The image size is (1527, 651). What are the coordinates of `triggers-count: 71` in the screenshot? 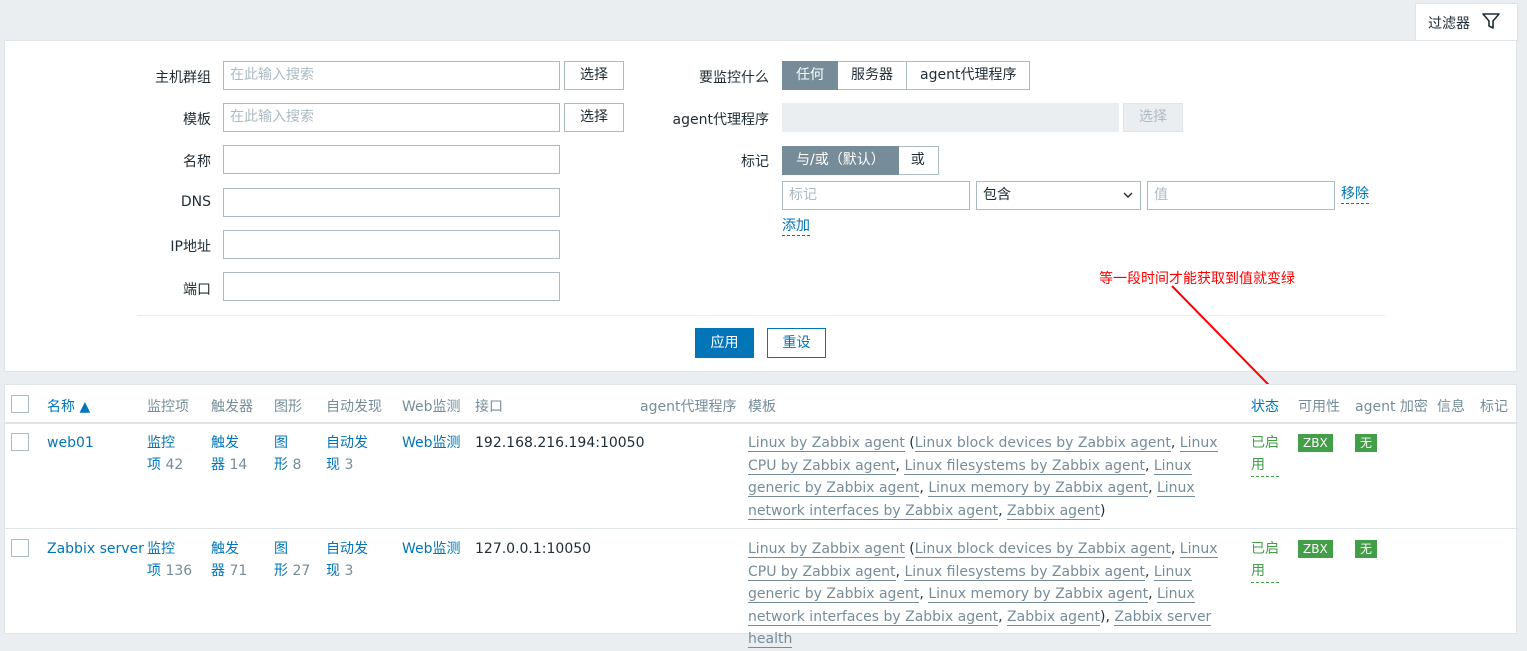 It's located at (238, 571).